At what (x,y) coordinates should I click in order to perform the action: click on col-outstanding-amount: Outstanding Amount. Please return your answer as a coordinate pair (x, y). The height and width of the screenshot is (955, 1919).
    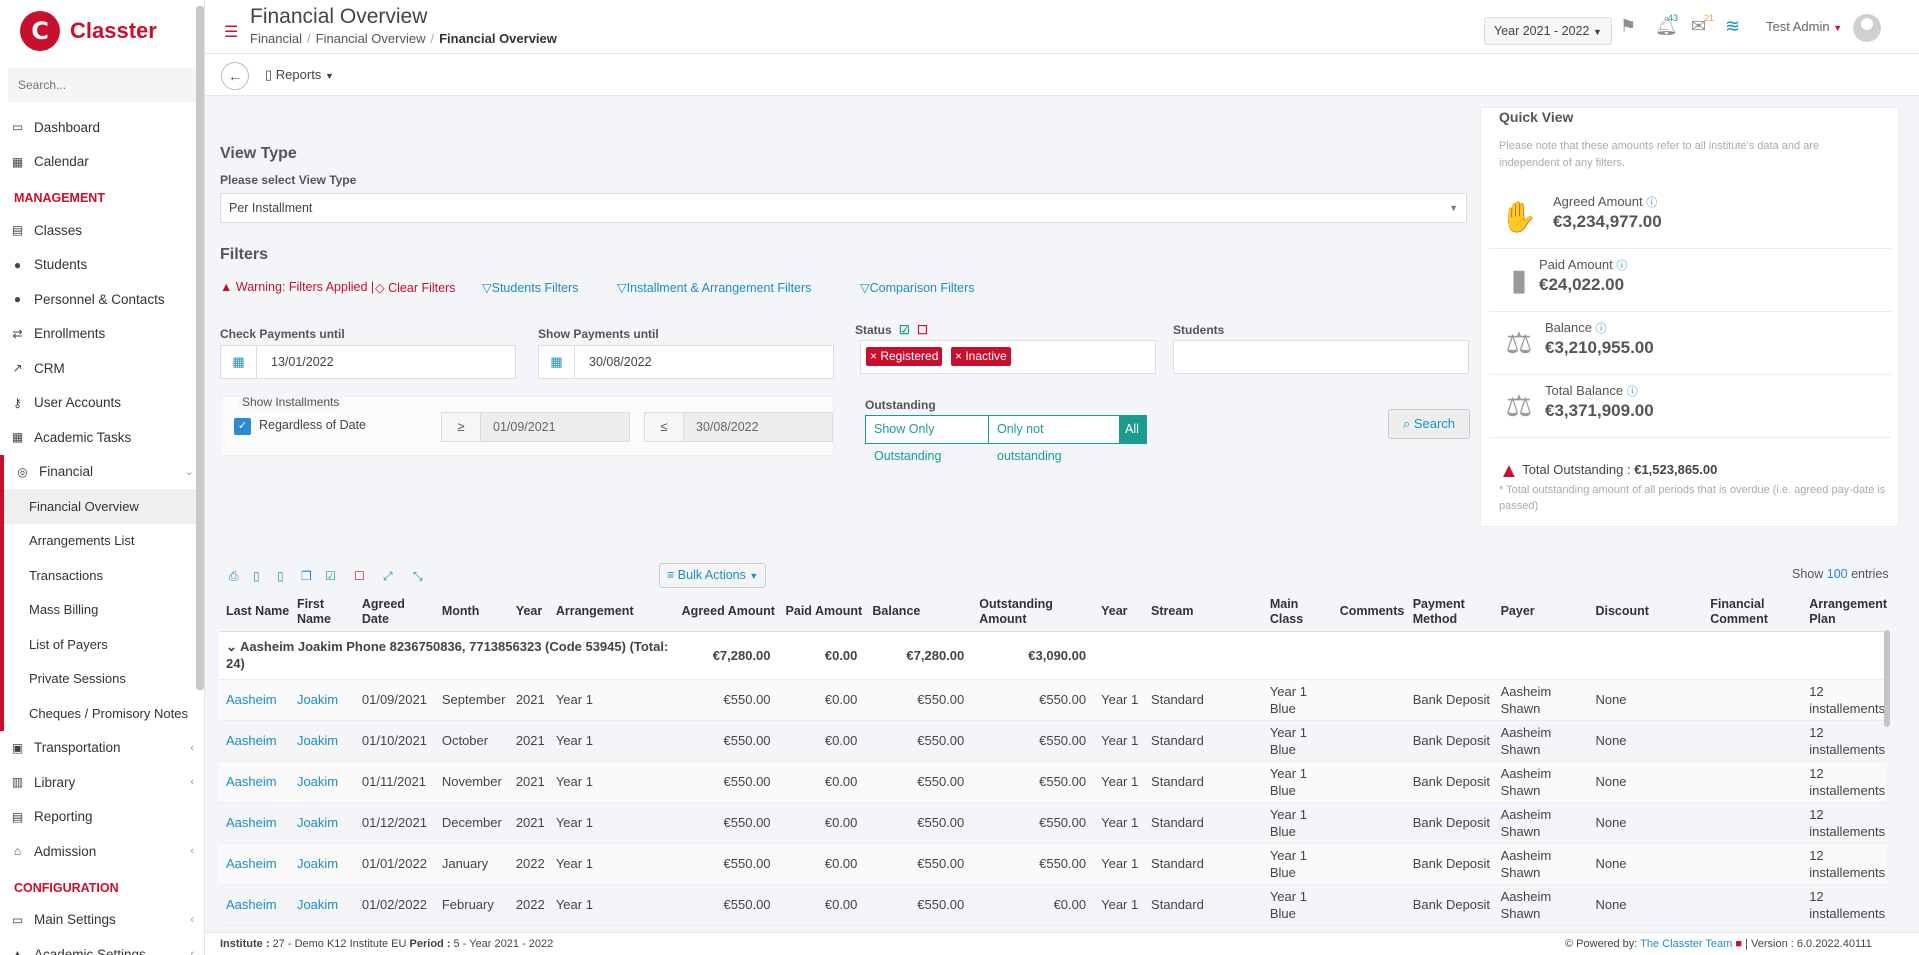
    Looking at the image, I should click on (1033, 612).